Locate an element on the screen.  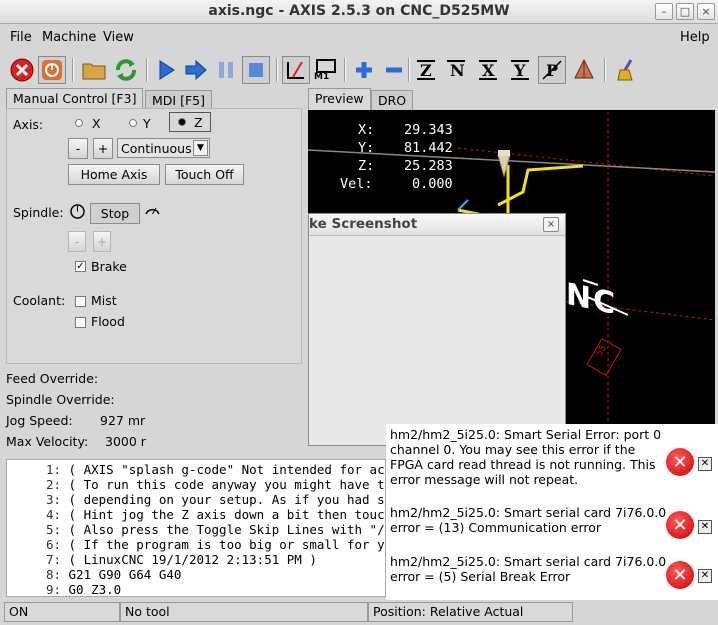
axis-x-radio is located at coordinates (79, 123).